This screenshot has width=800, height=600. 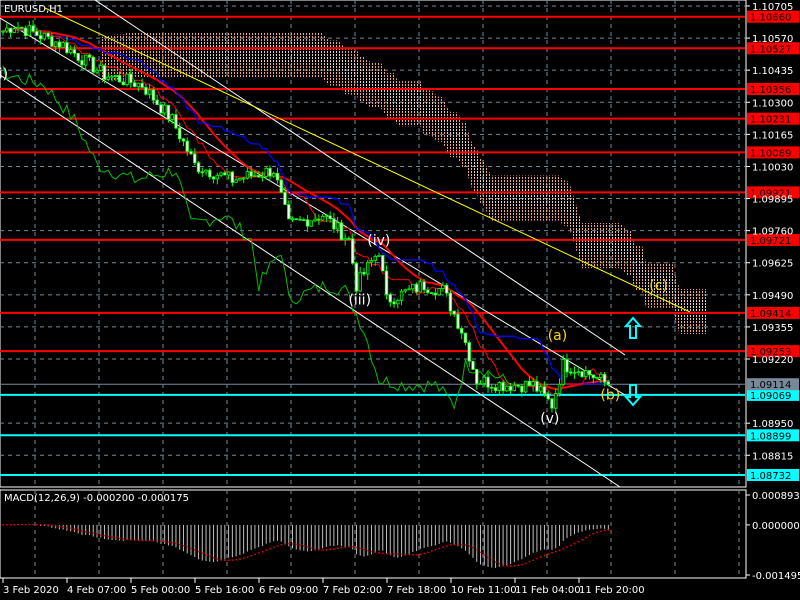 What do you see at coordinates (772, 424) in the screenshot?
I see `price-tick-label: 1.08950` at bounding box center [772, 424].